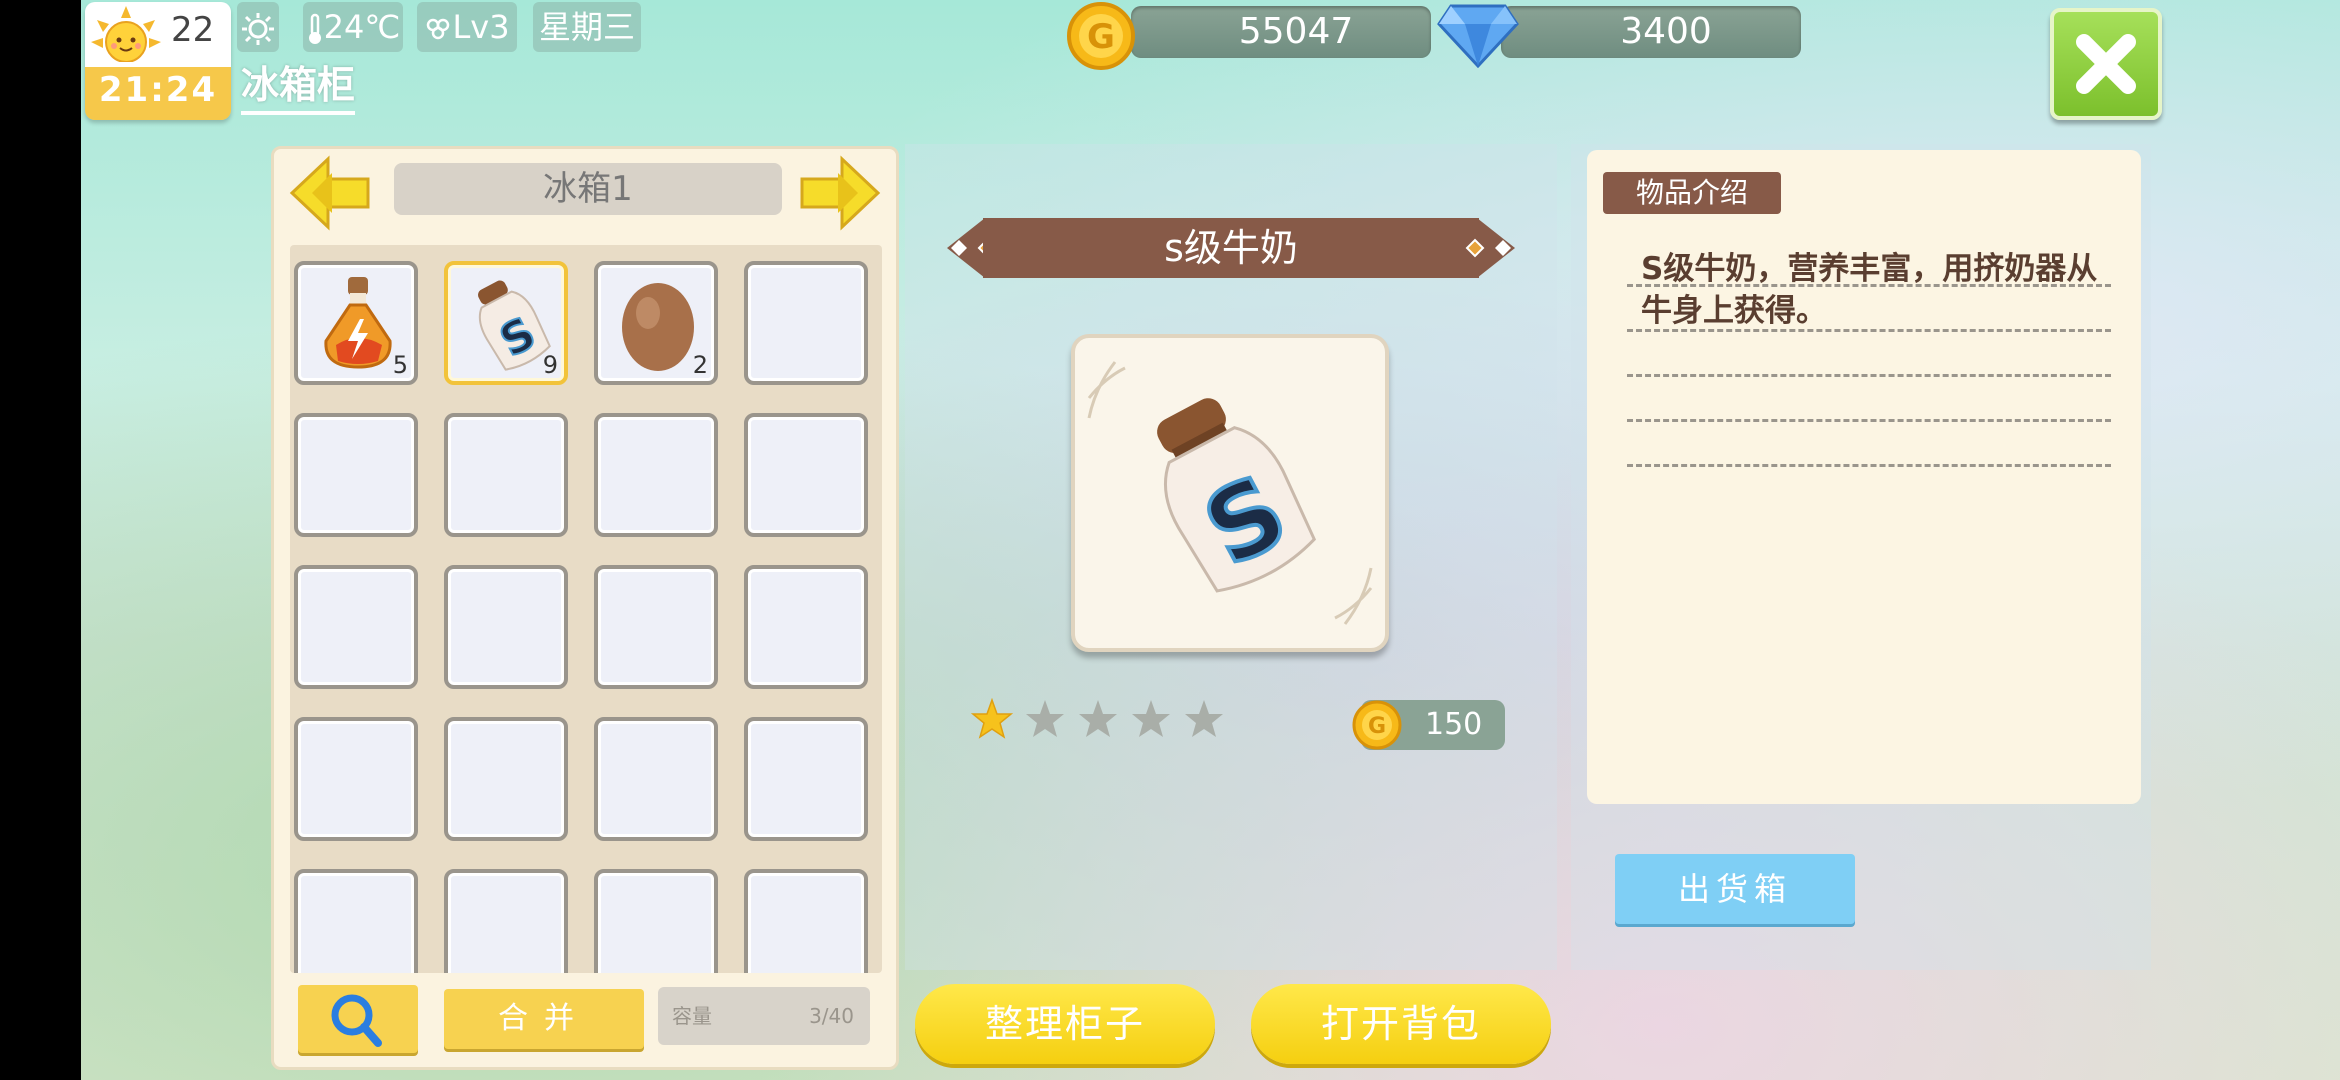 The height and width of the screenshot is (1080, 2340). What do you see at coordinates (656, 323) in the screenshot?
I see `fridge-slot: 2` at bounding box center [656, 323].